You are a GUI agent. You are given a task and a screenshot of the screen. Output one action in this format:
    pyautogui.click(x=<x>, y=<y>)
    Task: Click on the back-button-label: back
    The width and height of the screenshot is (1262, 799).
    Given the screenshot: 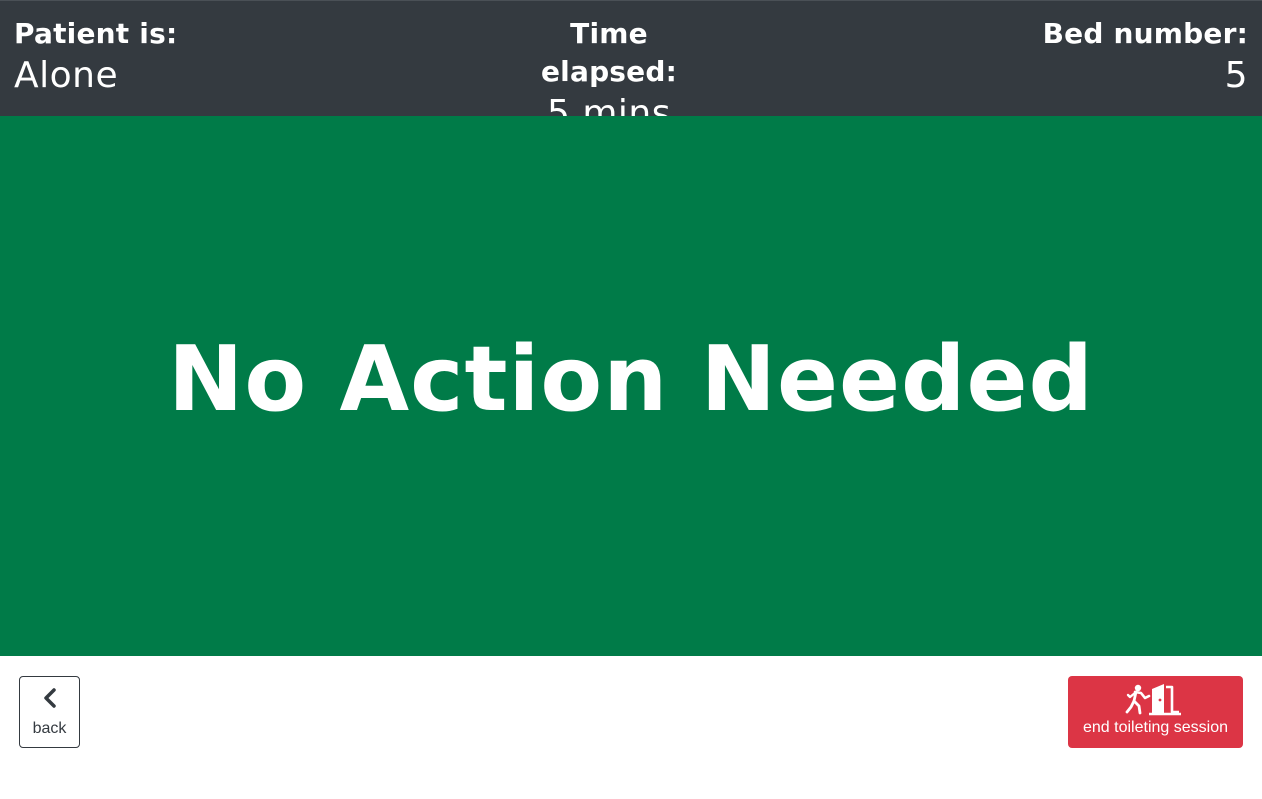 What is the action you would take?
    pyautogui.click(x=49, y=728)
    